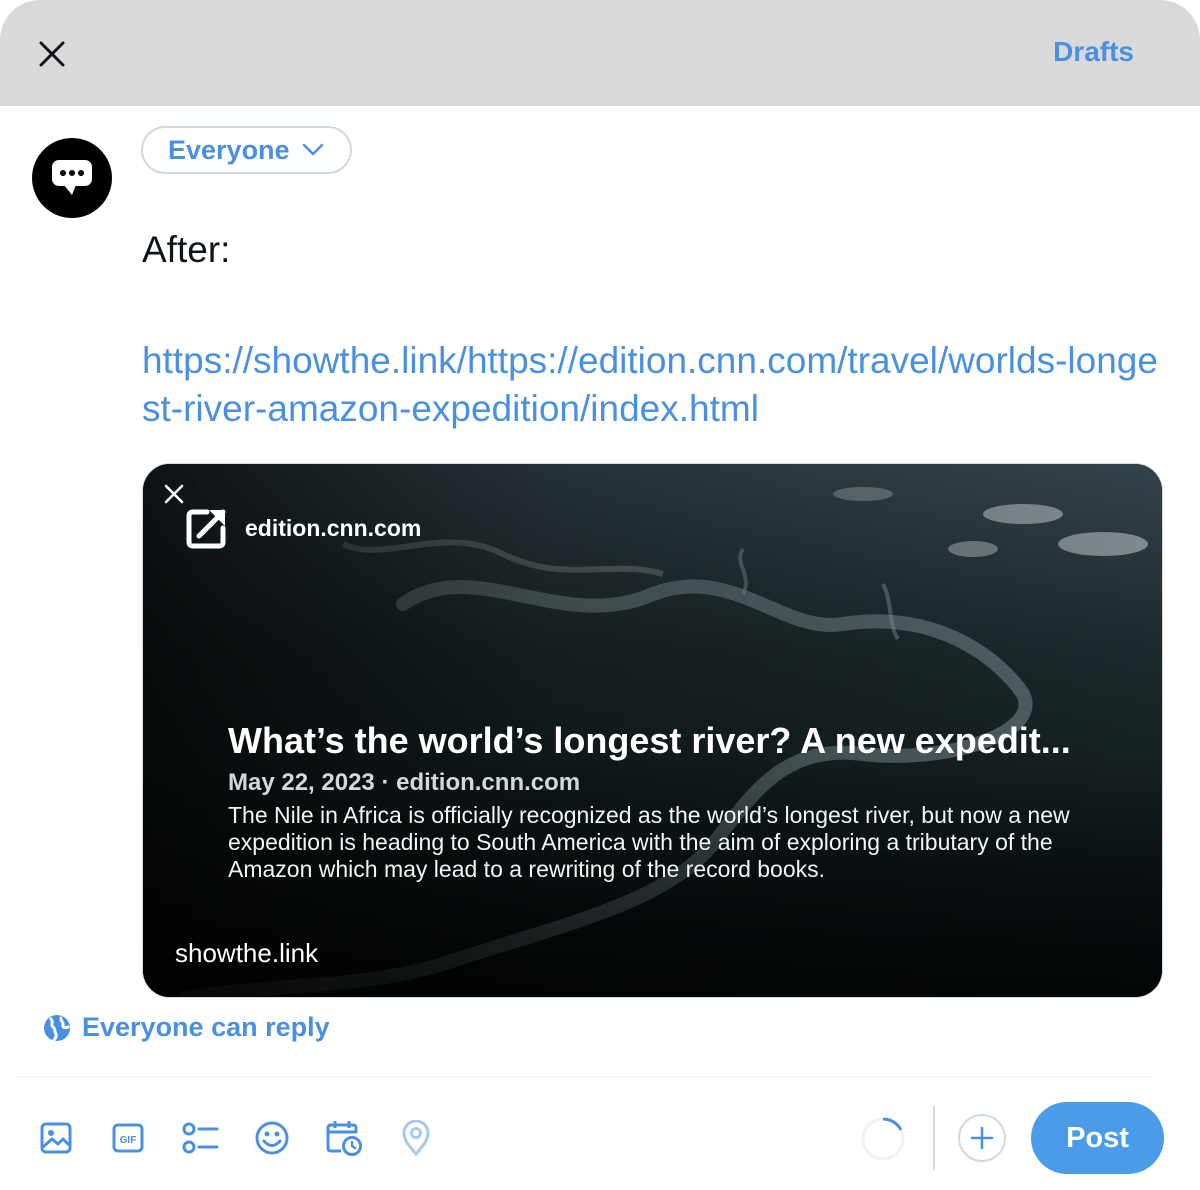 Image resolution: width=1200 pixels, height=1190 pixels. I want to click on external-link-icon, so click(206, 529).